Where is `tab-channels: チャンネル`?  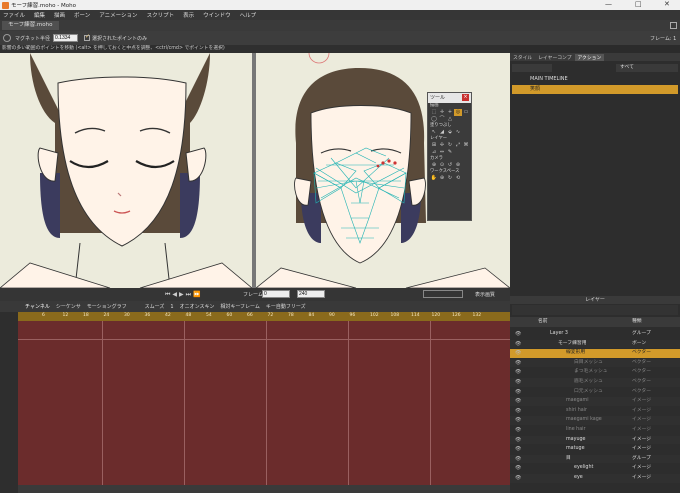
tab-channels: チャンネル is located at coordinates (37, 306).